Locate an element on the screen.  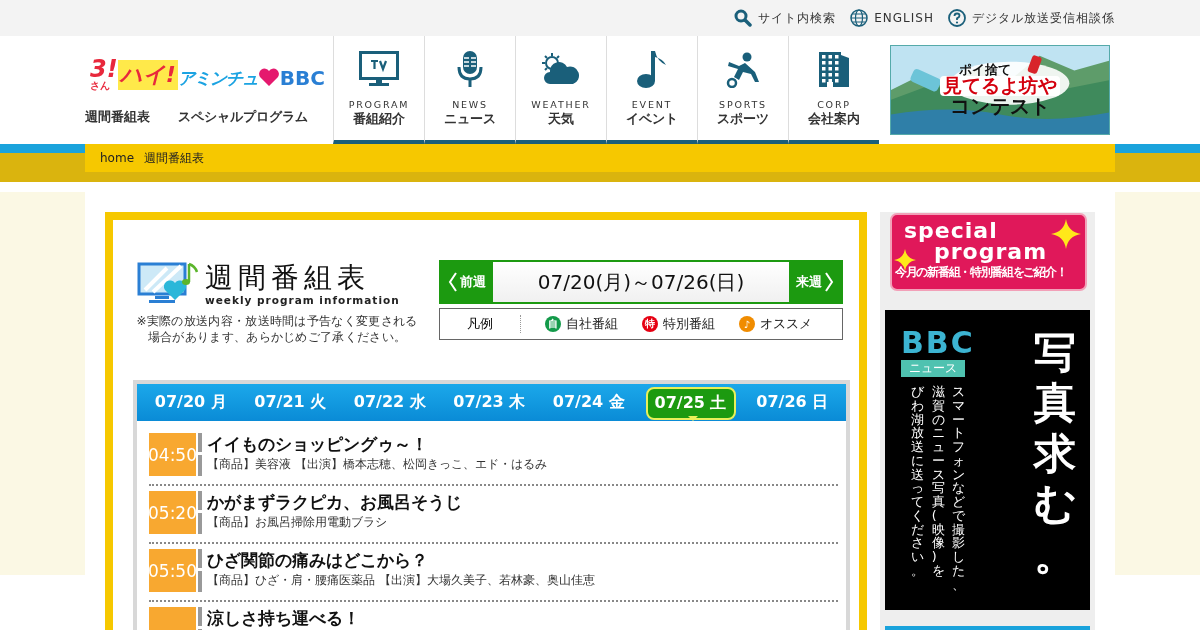
special-program-banner: special program 今月の新番組・特別番組をご紹介！ is located at coordinates (988, 252).